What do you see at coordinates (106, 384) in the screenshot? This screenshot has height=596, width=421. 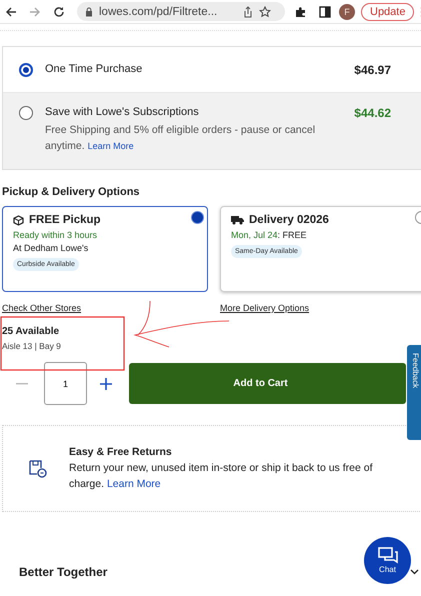 I see `plus-icon` at bounding box center [106, 384].